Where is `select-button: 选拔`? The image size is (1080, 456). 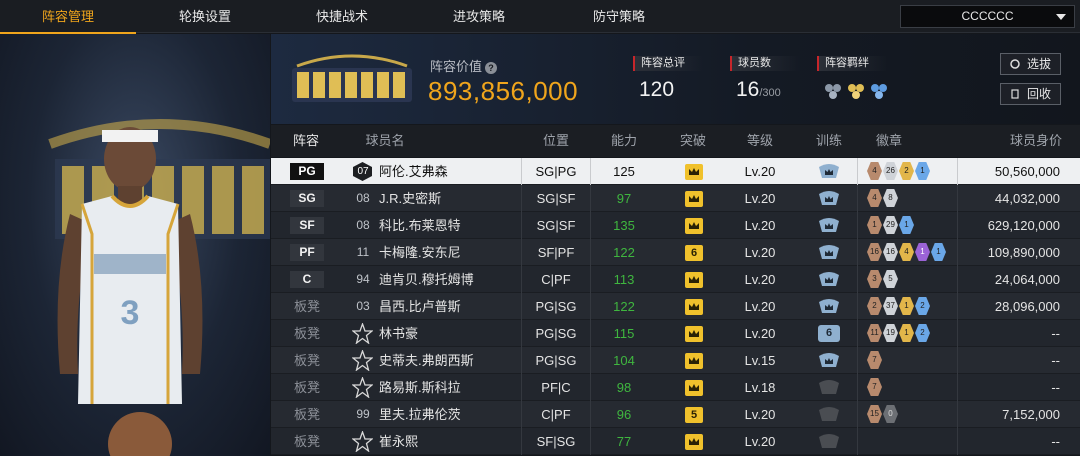
select-button: 选拔 is located at coordinates (1030, 64).